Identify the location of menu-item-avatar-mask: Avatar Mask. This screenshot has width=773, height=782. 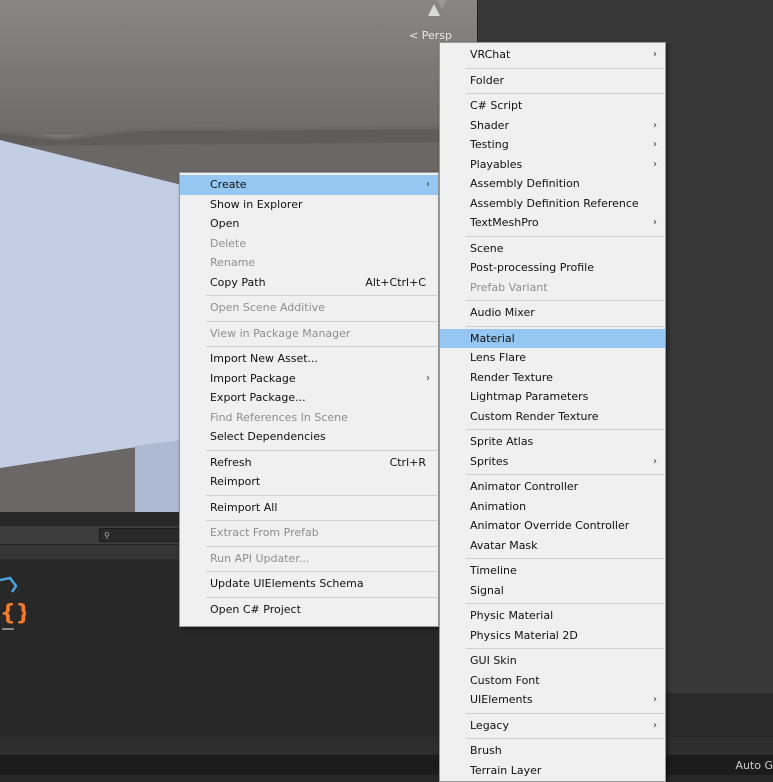
(552, 546).